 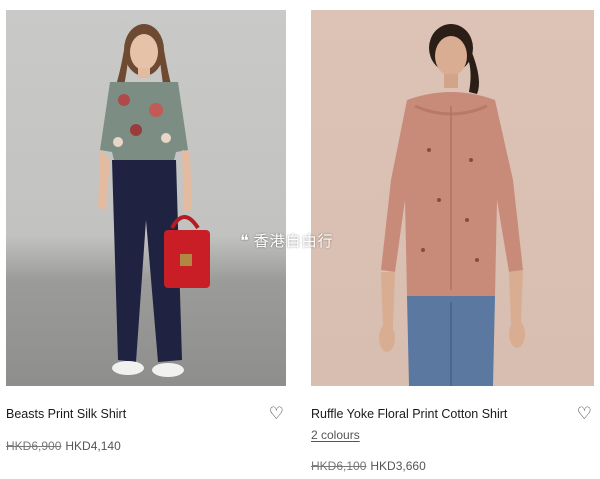 I want to click on colour-options-link: 2 colours, so click(x=335, y=435).